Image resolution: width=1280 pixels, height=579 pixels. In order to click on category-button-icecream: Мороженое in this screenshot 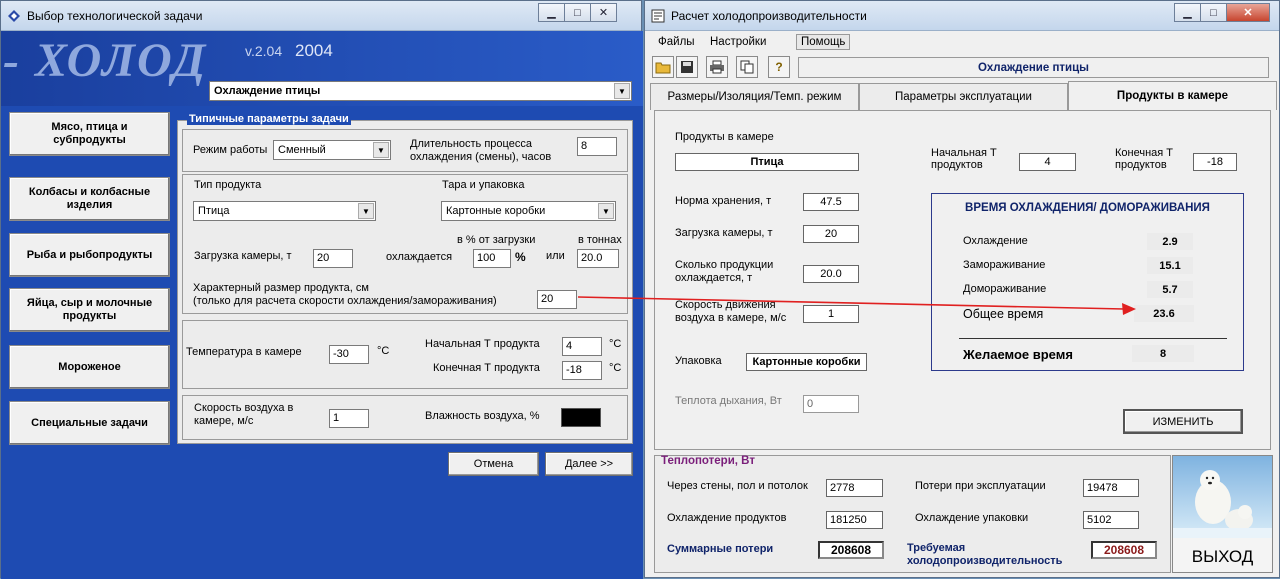, I will do `click(89, 367)`.